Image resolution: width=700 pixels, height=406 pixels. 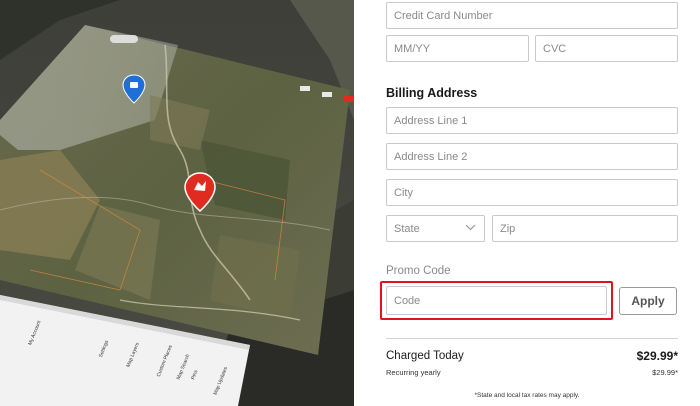 What do you see at coordinates (412, 48) in the screenshot?
I see `expiry-placeholder: MM/YY` at bounding box center [412, 48].